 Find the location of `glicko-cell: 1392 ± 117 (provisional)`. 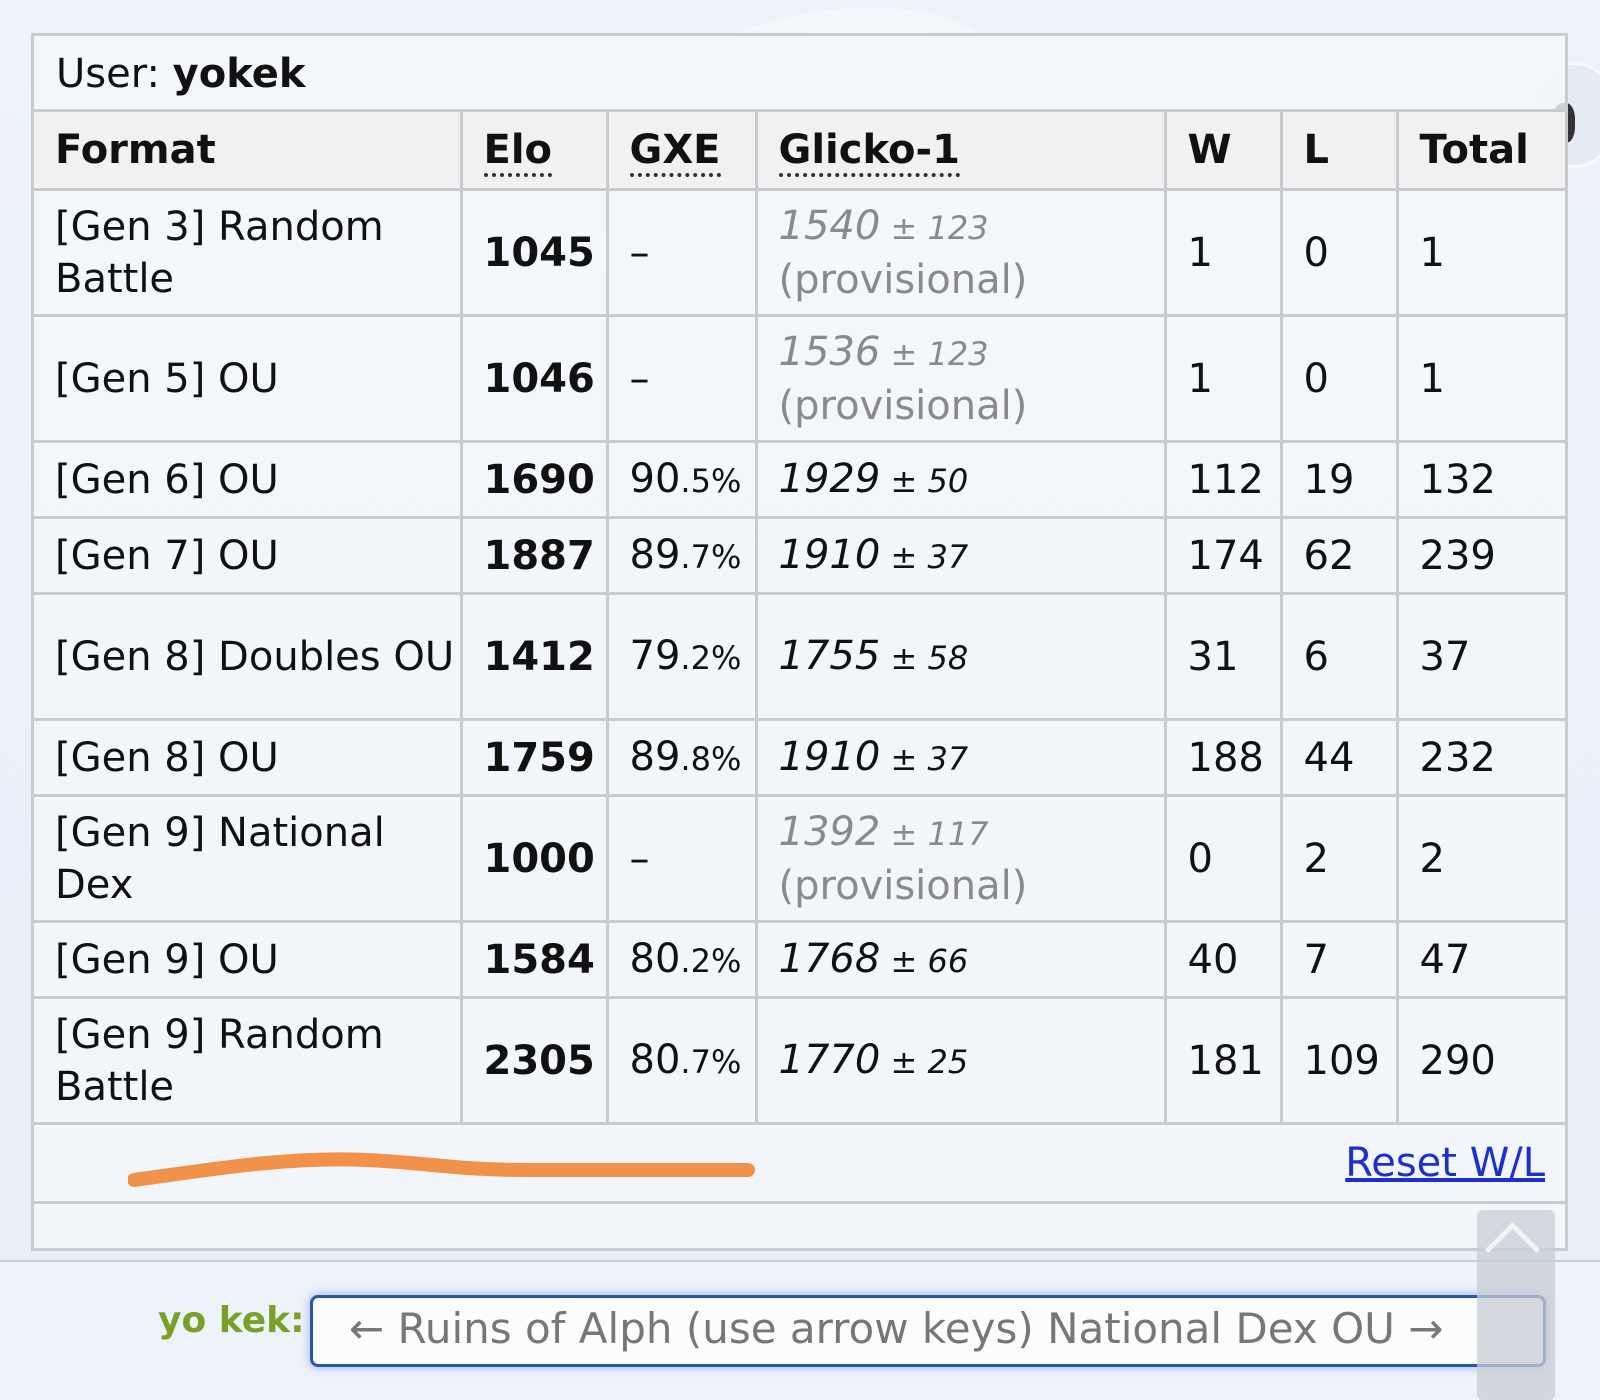

glicko-cell: 1392 ± 117 (provisional) is located at coordinates (960, 858).